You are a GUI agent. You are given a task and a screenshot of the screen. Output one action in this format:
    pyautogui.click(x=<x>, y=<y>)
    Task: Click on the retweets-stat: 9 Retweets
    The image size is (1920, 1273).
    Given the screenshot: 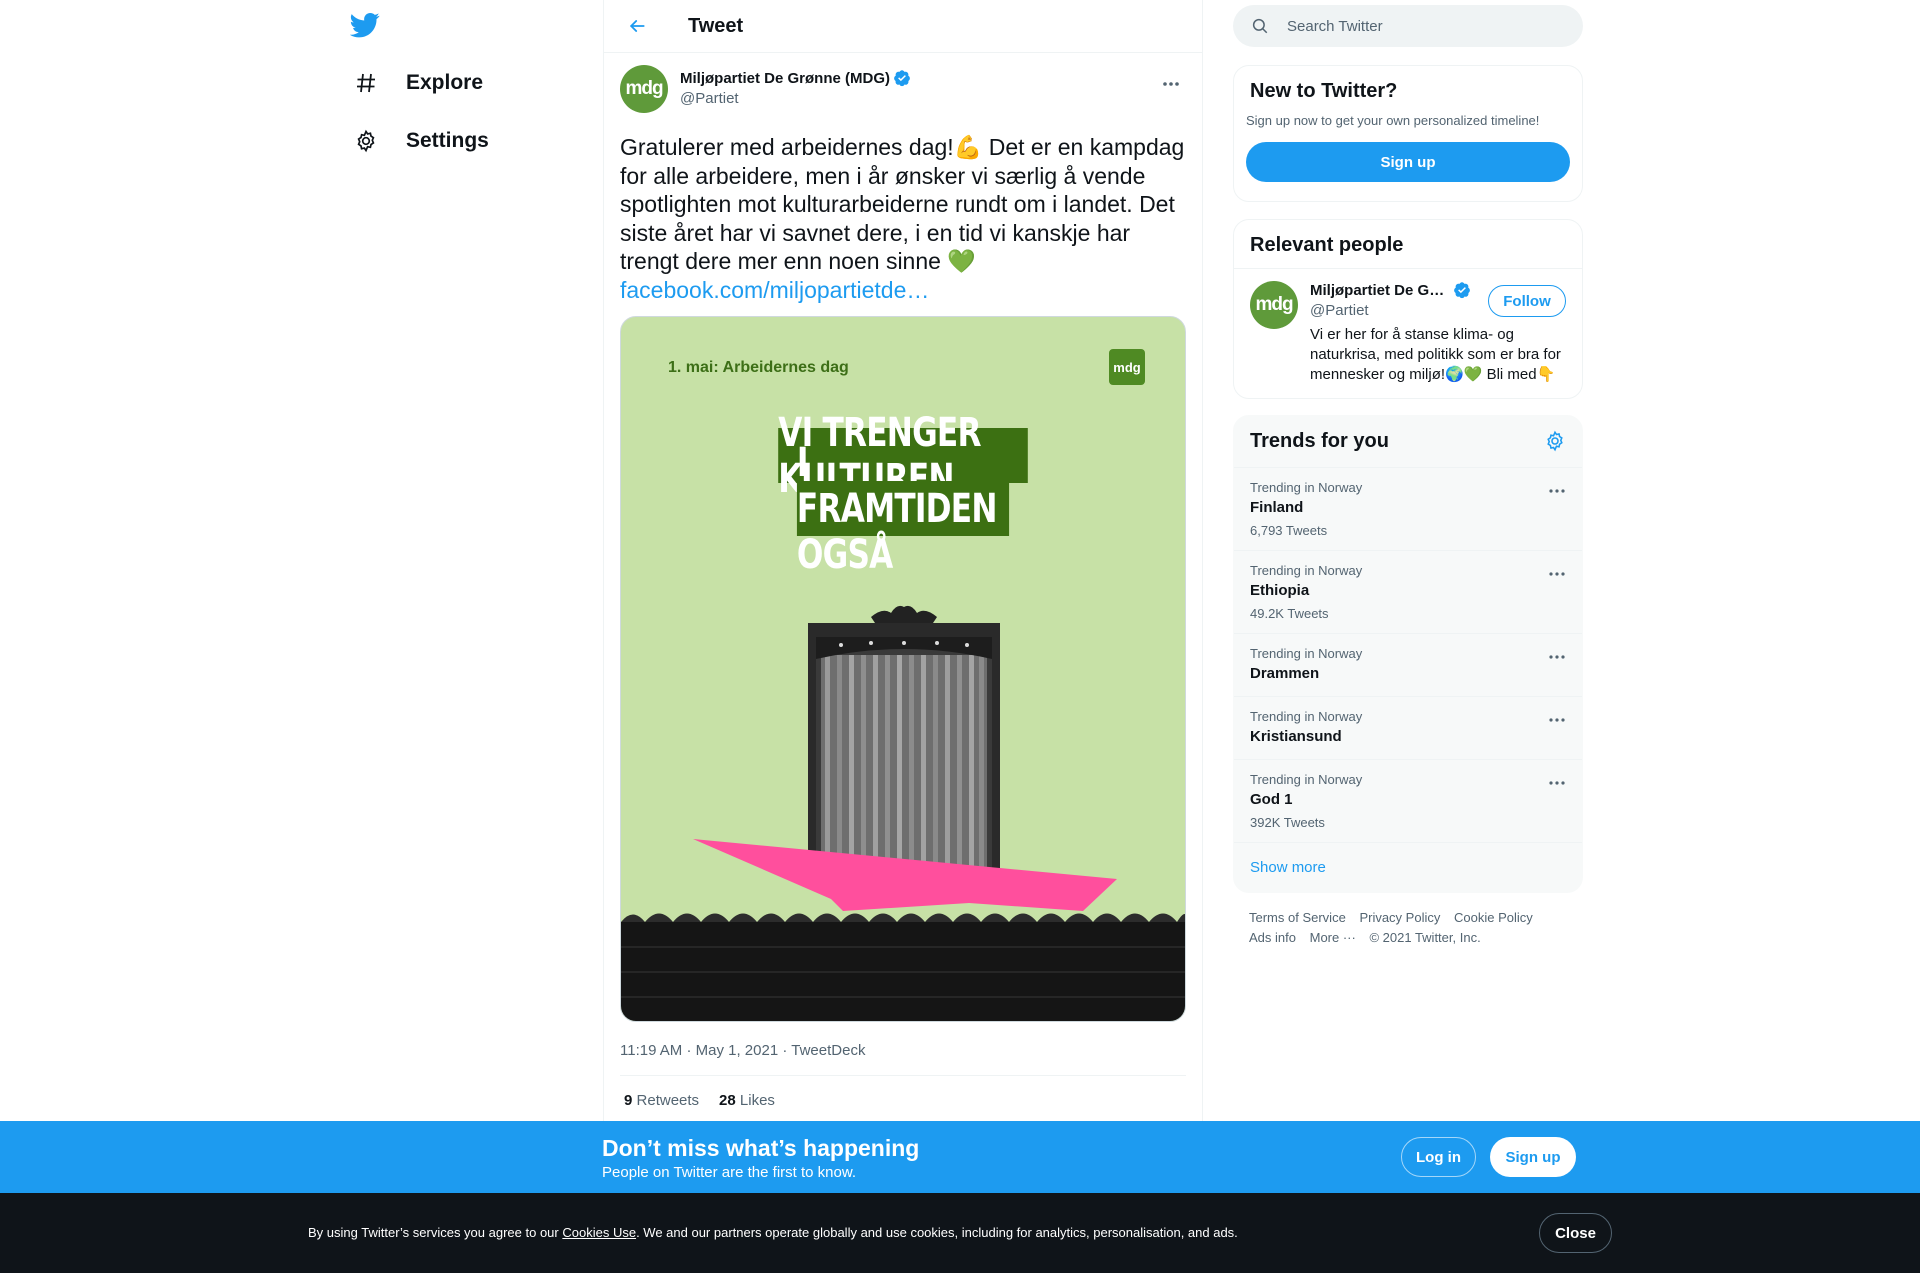 What is the action you would take?
    pyautogui.click(x=661, y=1100)
    